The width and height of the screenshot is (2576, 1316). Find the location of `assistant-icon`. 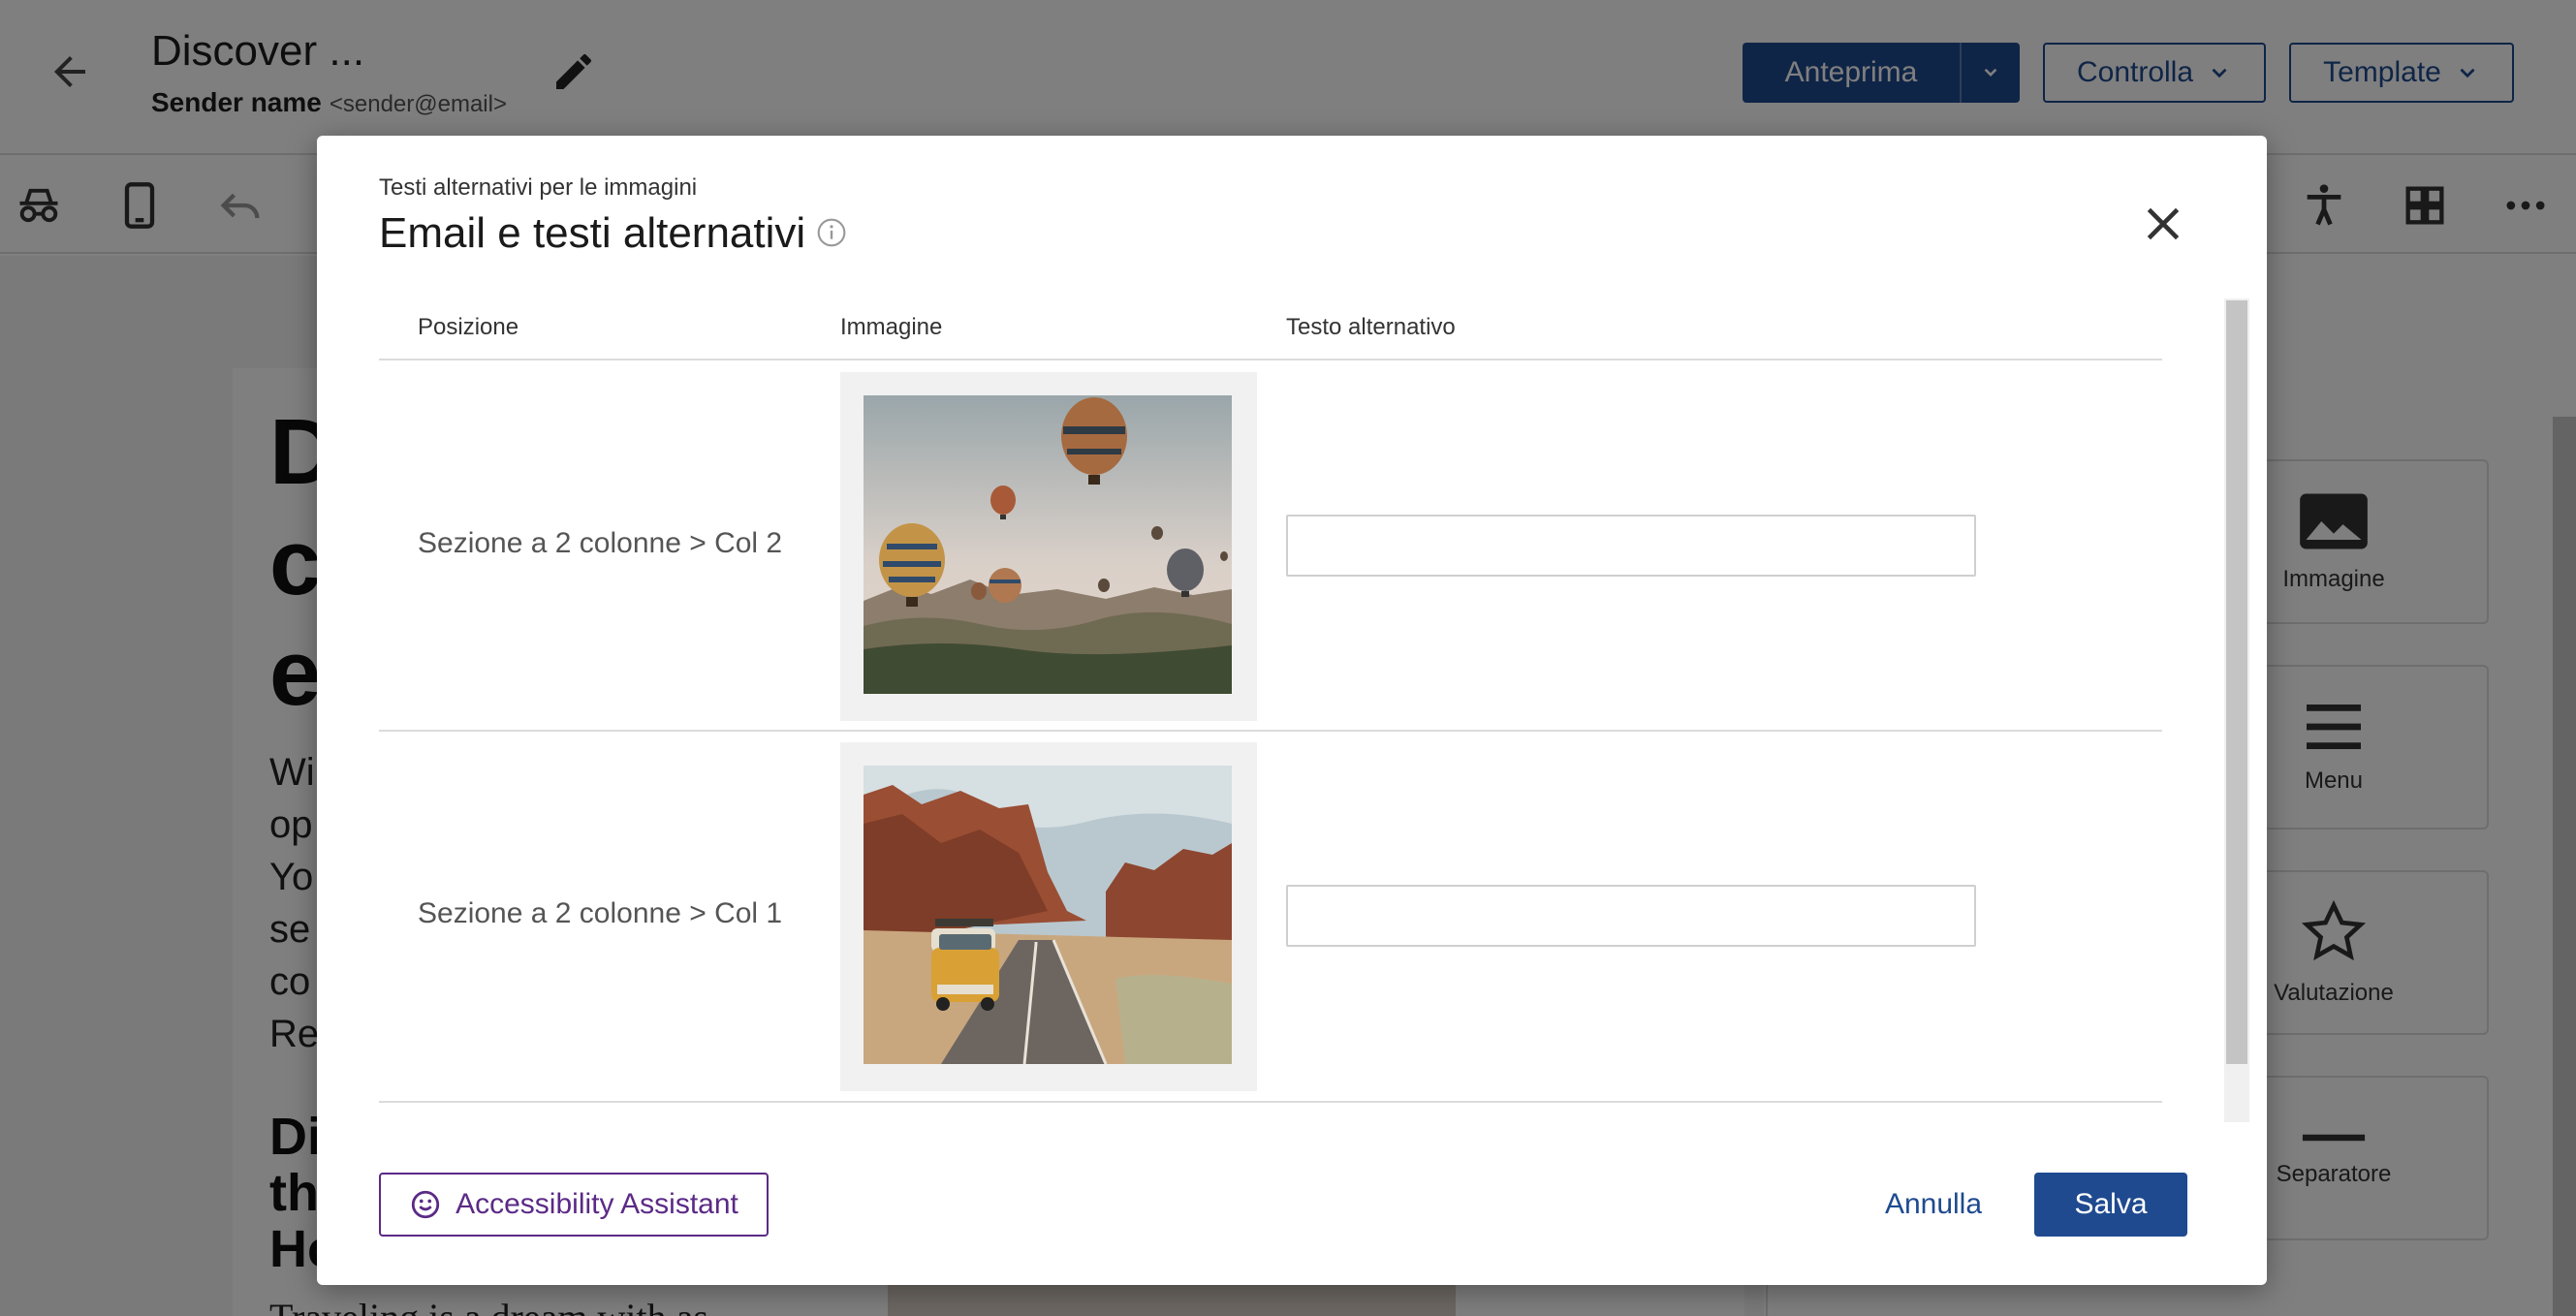

assistant-icon is located at coordinates (425, 1204).